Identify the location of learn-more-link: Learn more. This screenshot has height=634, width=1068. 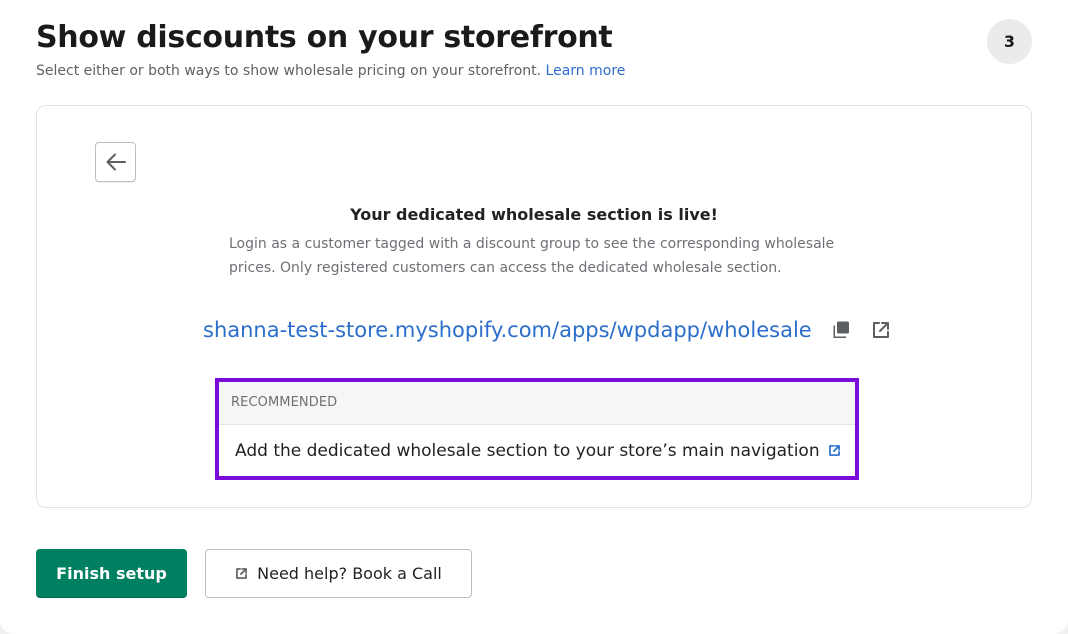
(586, 71).